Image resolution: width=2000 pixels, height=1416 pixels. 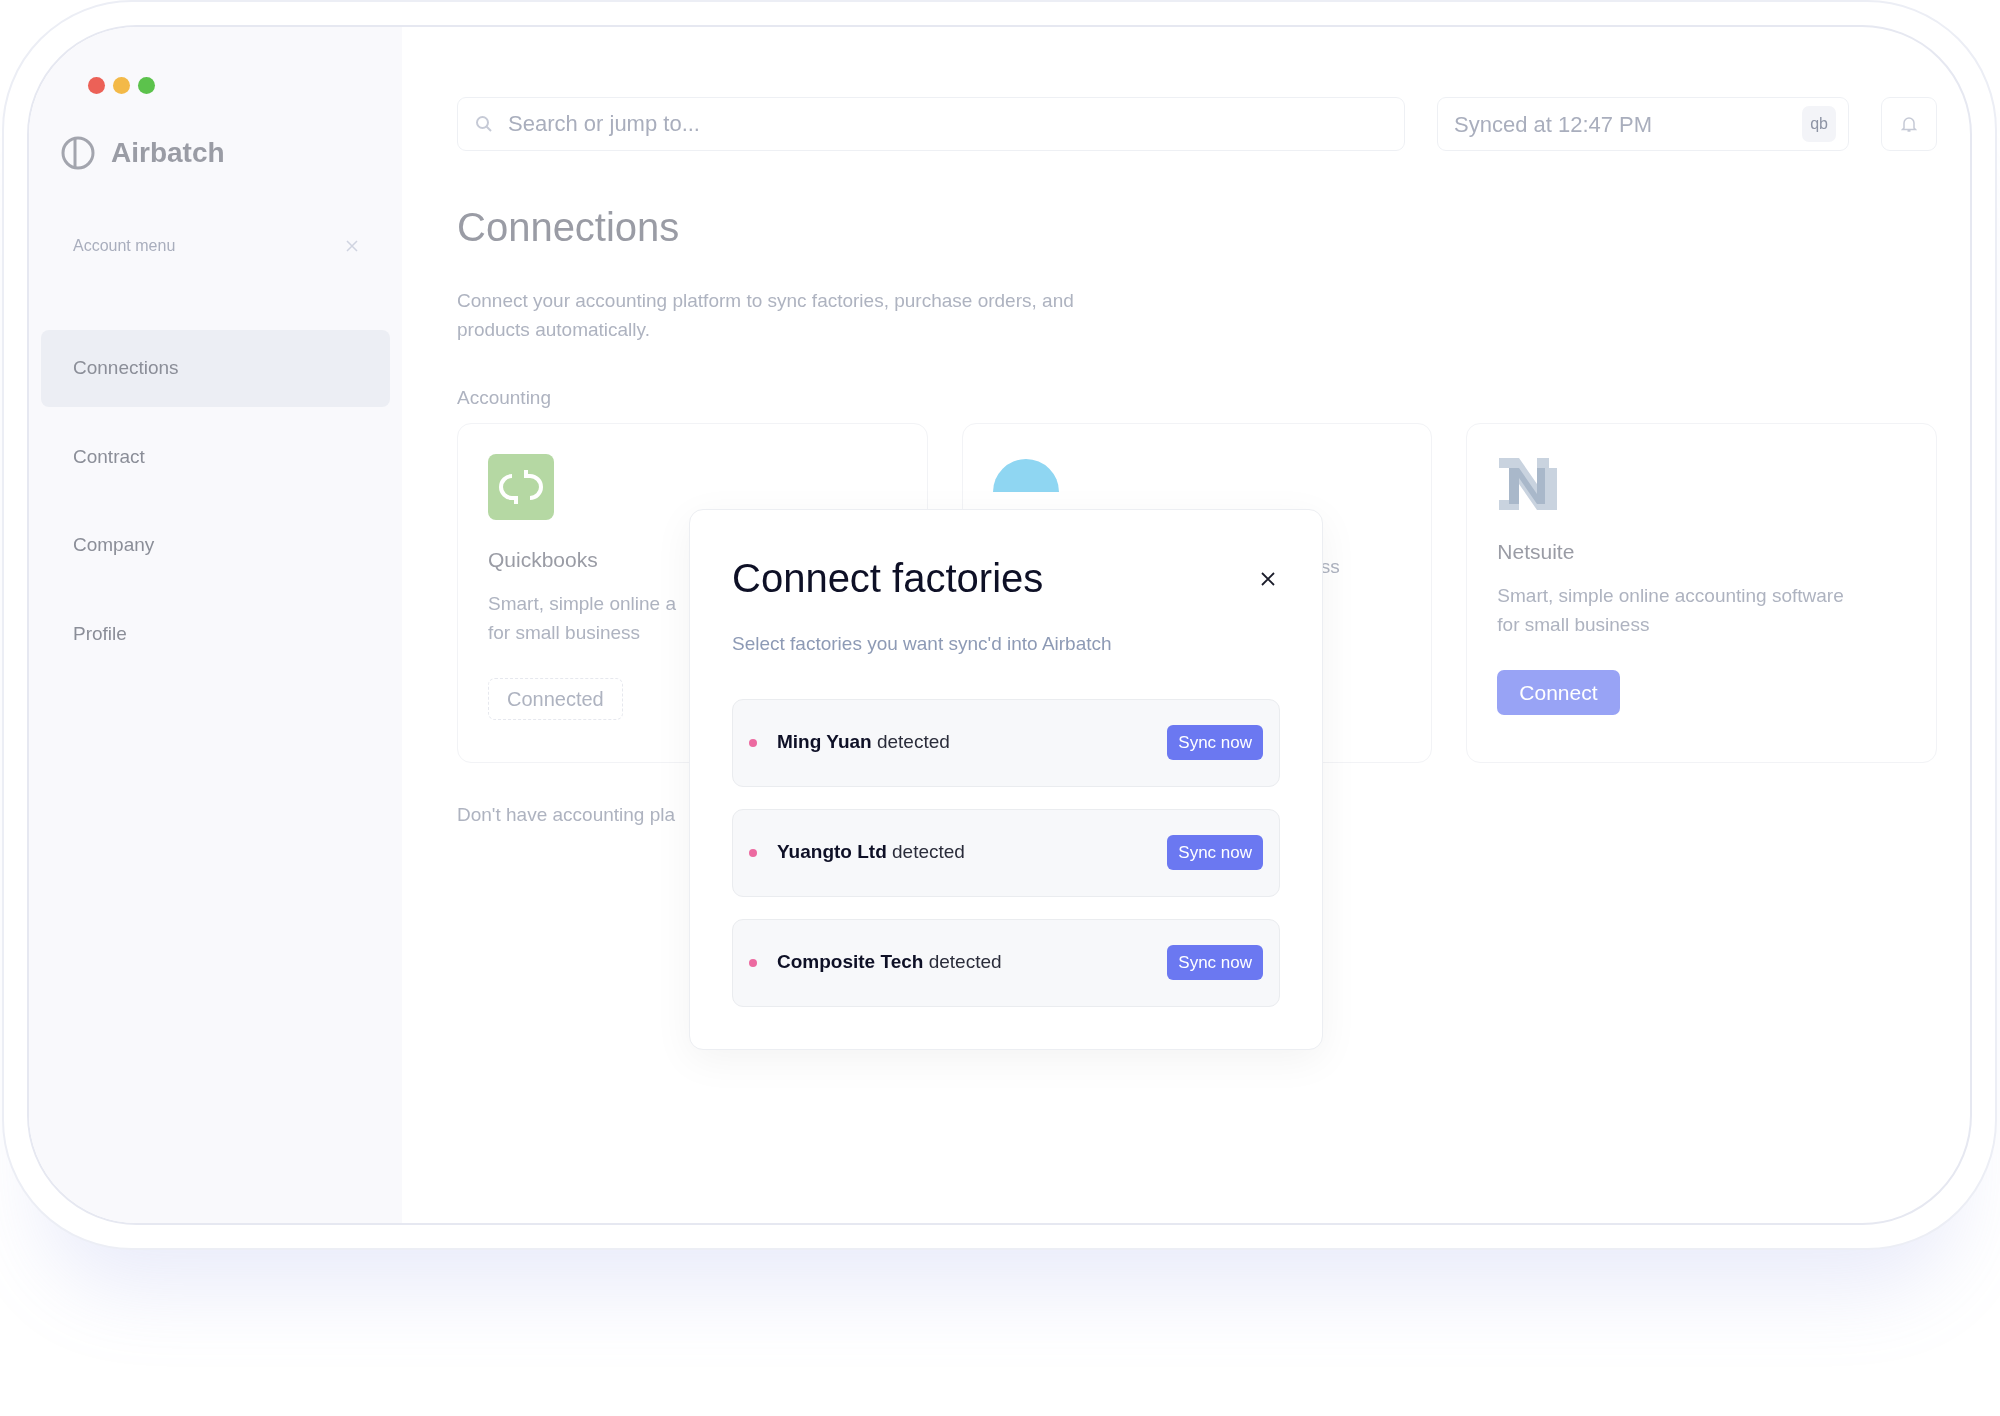 I want to click on connected-button: Connected, so click(x=555, y=698).